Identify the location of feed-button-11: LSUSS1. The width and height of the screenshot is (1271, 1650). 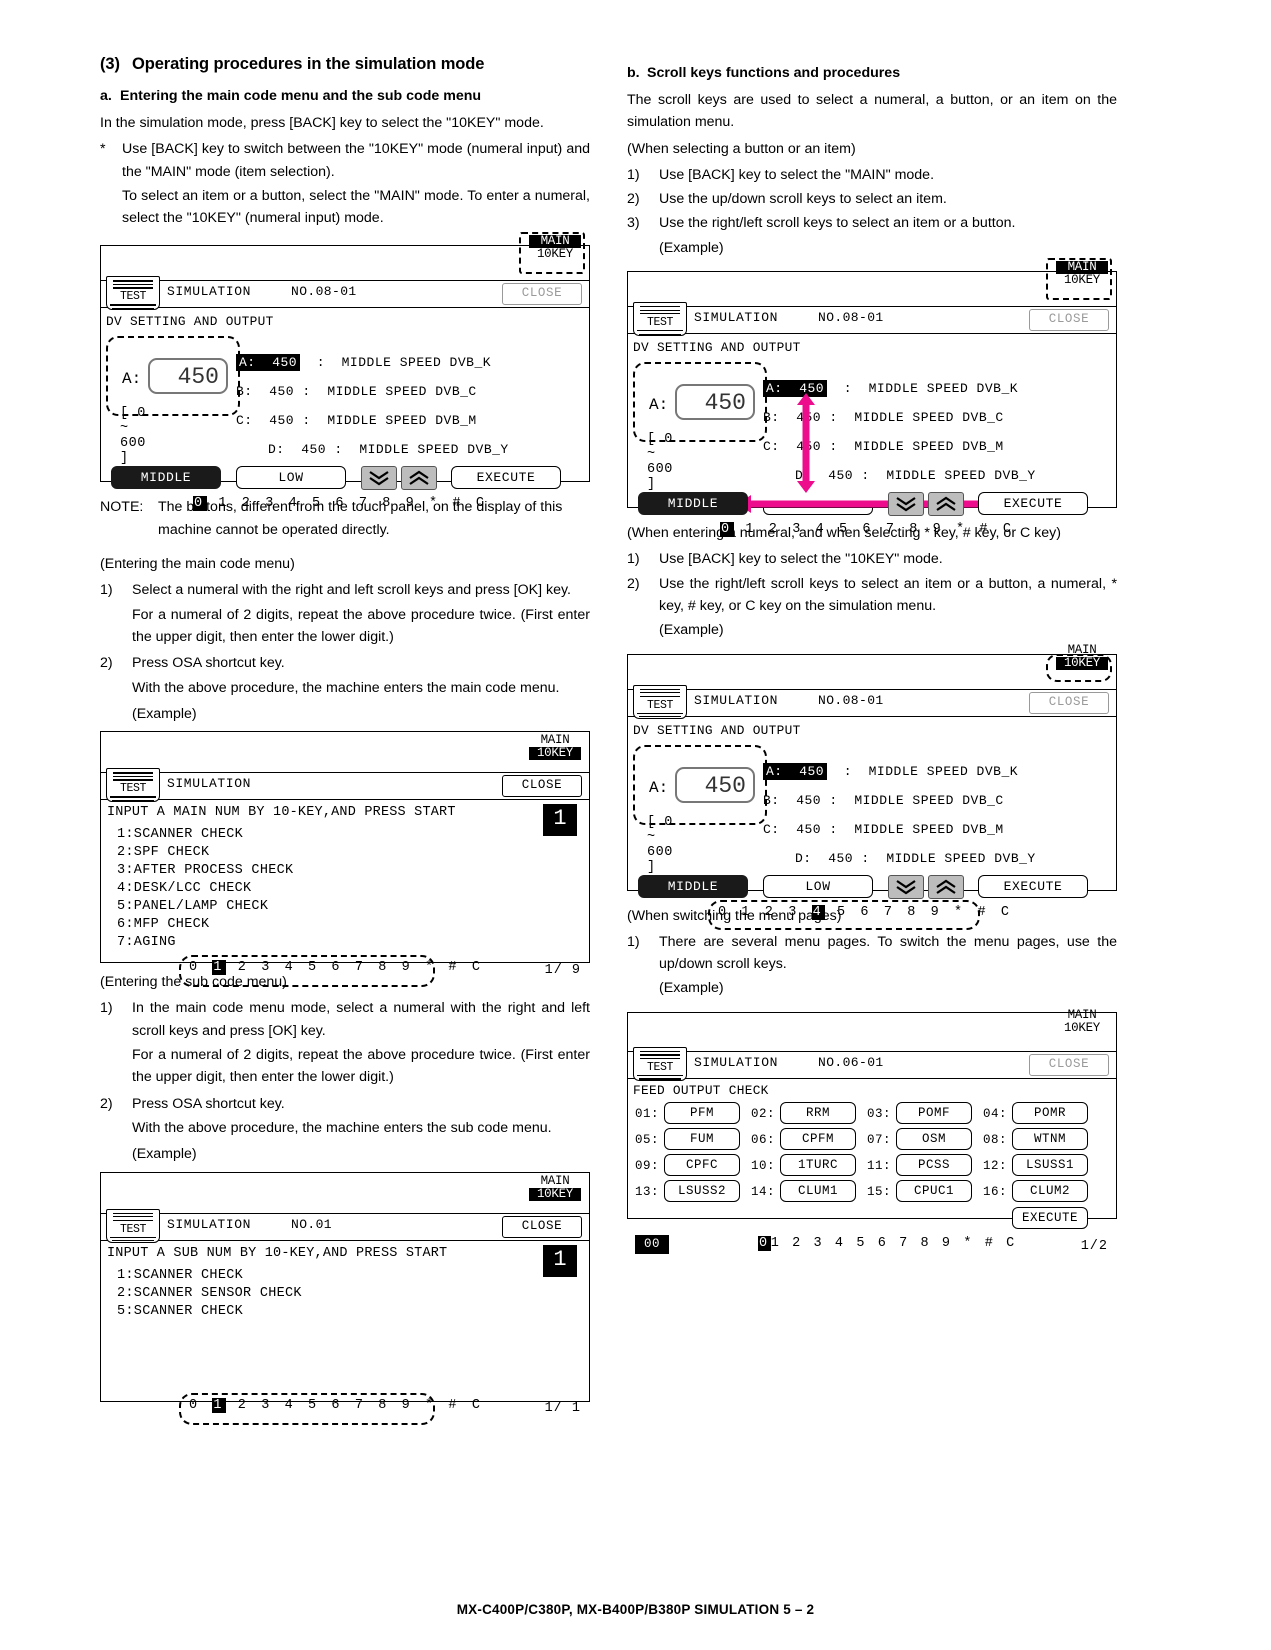
(1050, 1164).